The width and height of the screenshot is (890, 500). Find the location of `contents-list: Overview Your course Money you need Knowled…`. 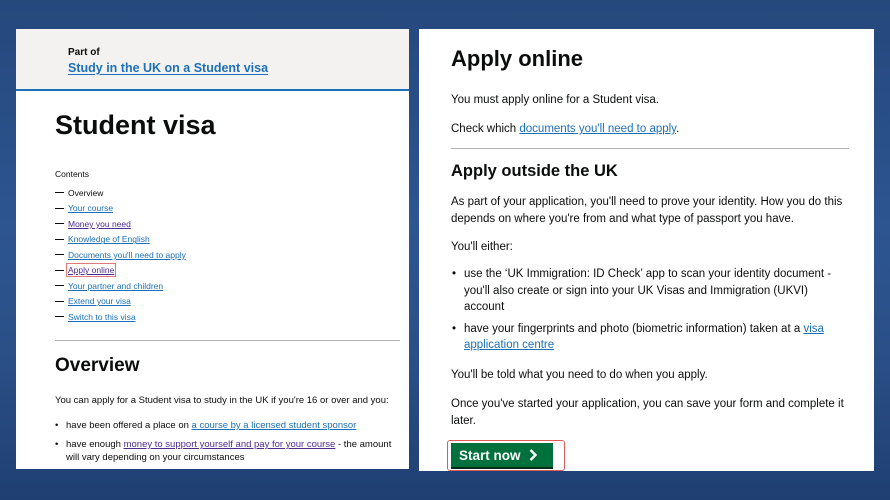

contents-list: Overview Your course Money you need Knowled… is located at coordinates (120, 255).